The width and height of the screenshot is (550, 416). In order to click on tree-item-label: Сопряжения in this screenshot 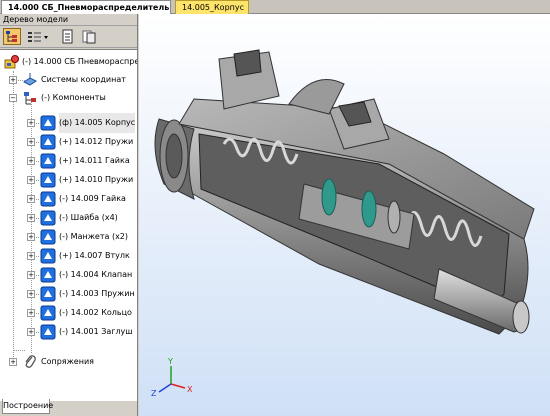, I will do `click(67, 361)`.